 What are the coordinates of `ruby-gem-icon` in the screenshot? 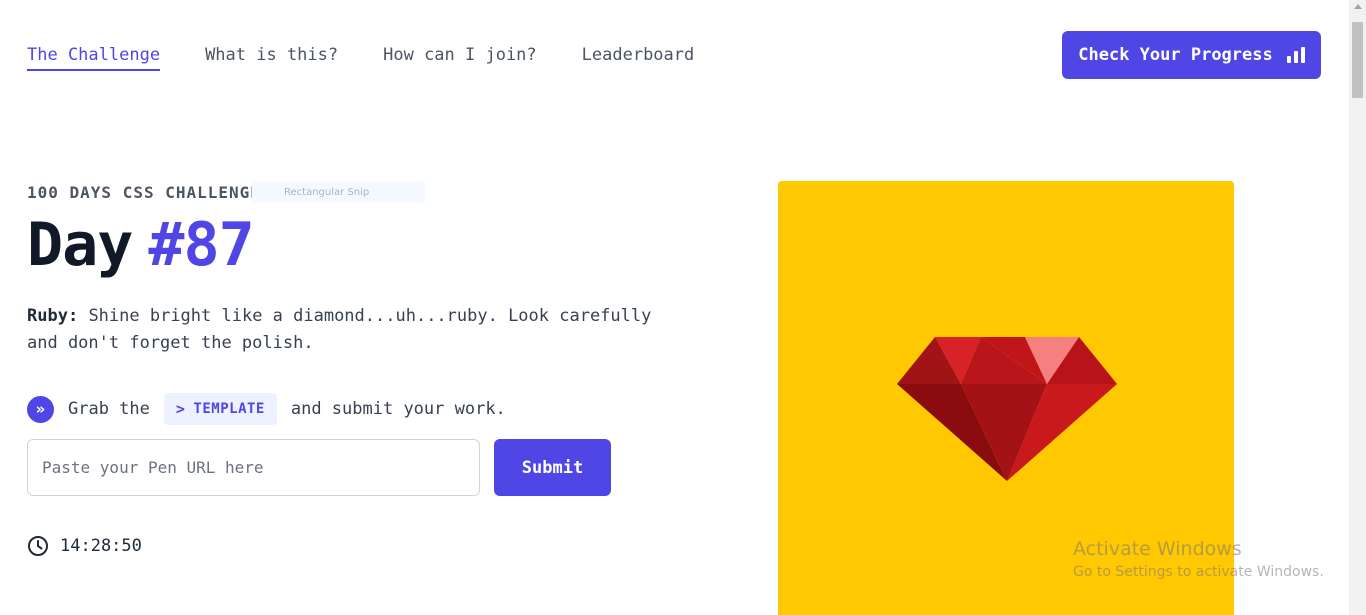 It's located at (1007, 409).